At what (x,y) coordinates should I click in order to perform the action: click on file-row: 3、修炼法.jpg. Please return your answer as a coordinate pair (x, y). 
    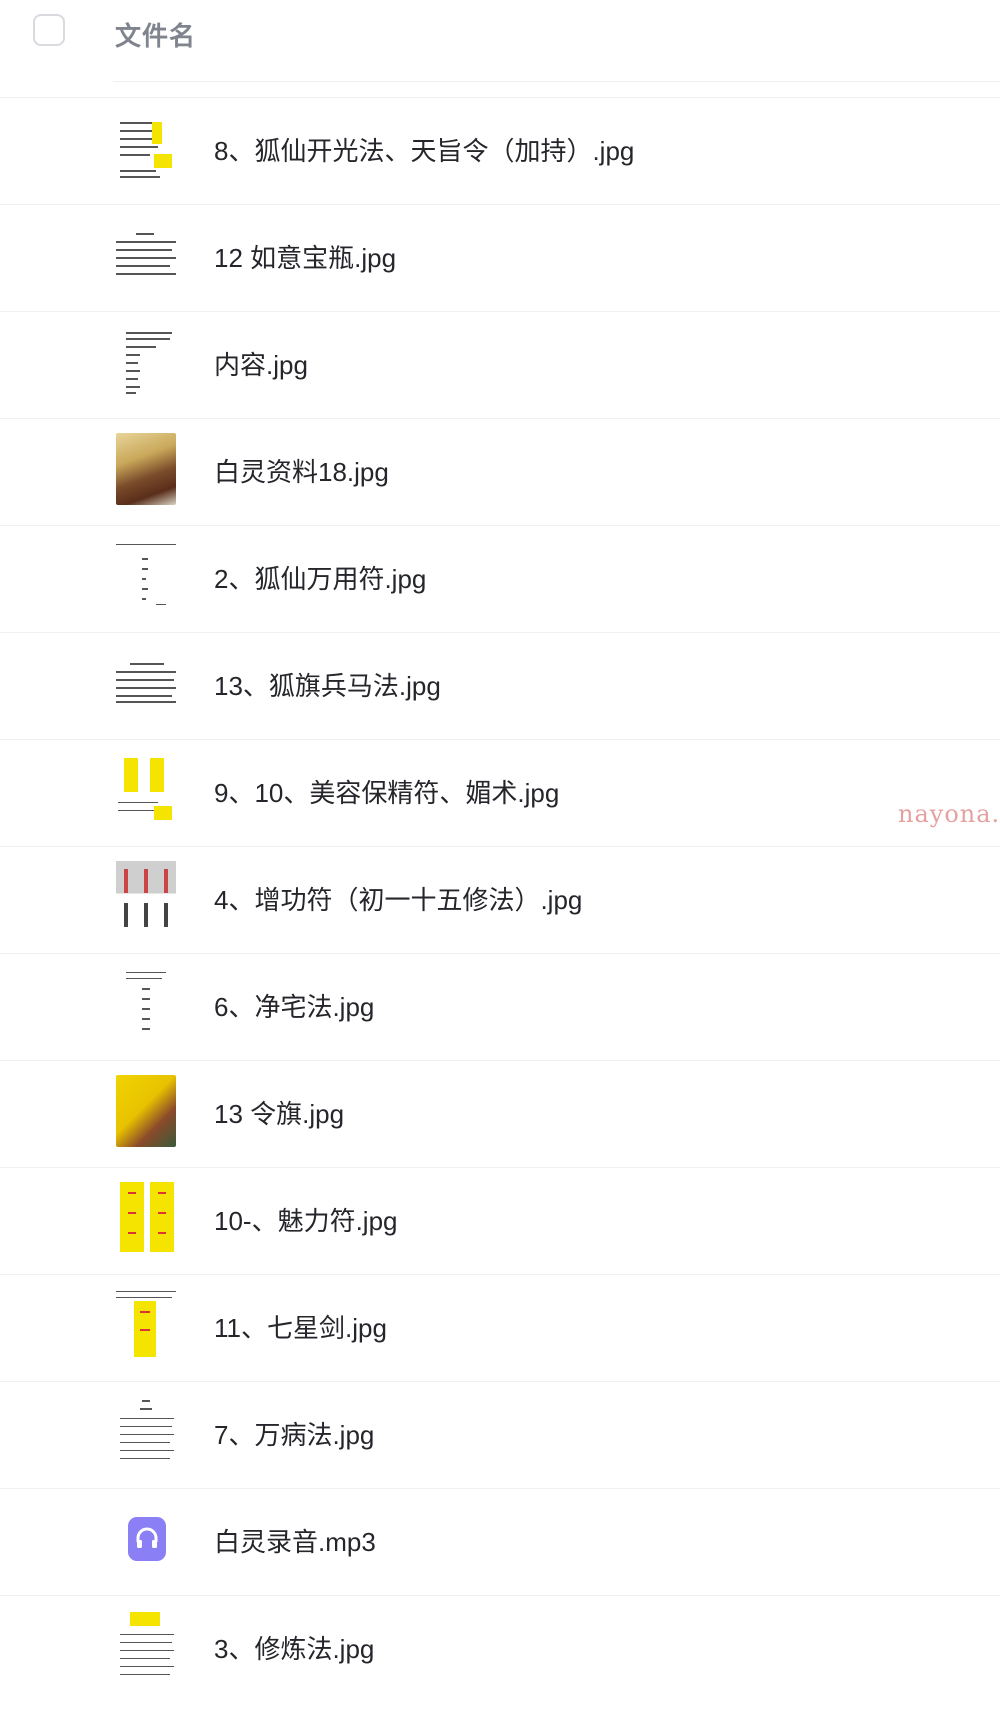
    Looking at the image, I should click on (500, 1648).